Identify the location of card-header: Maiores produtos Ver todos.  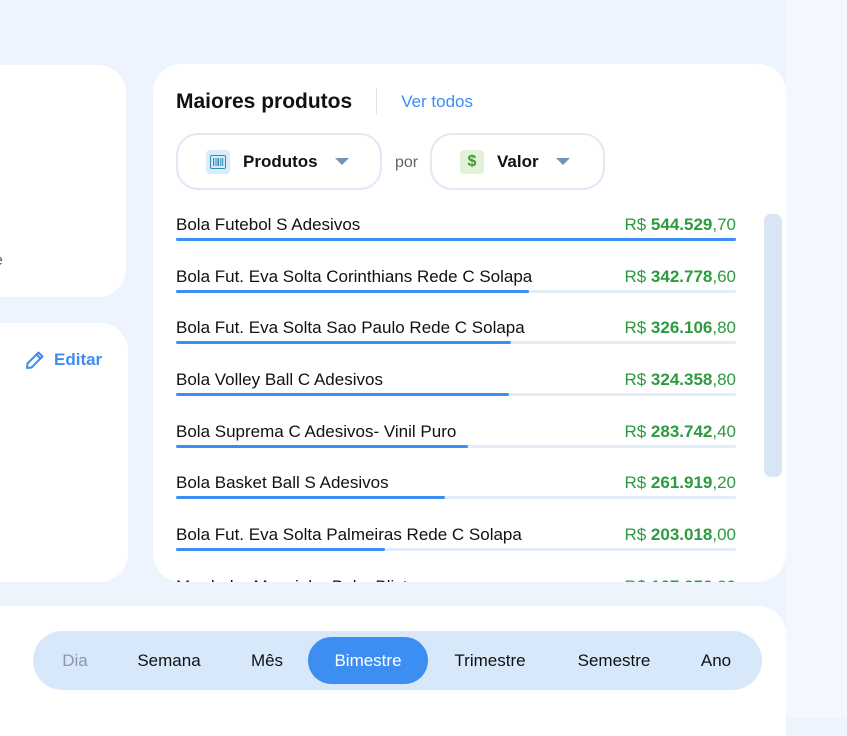
(324, 101).